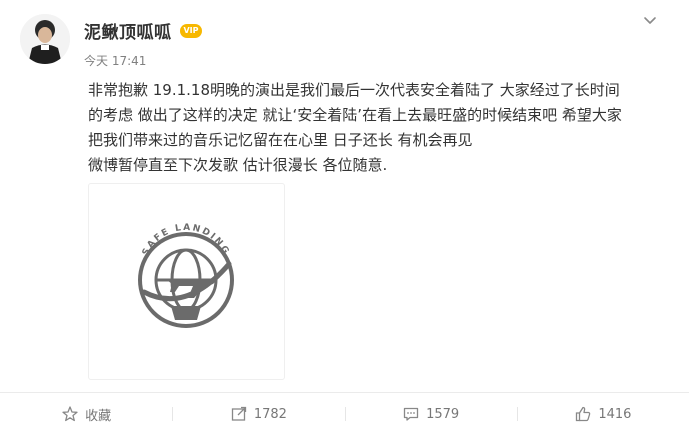  I want to click on more-options-button, so click(650, 21).